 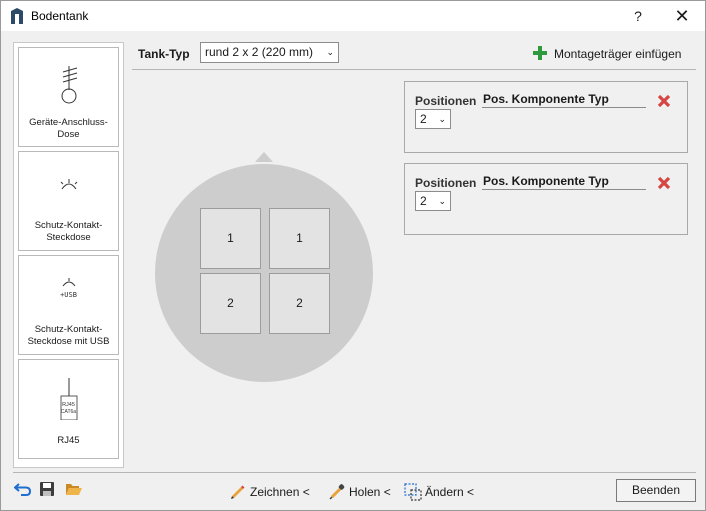 I want to click on schuko-outlet-icon, so click(x=69, y=184).